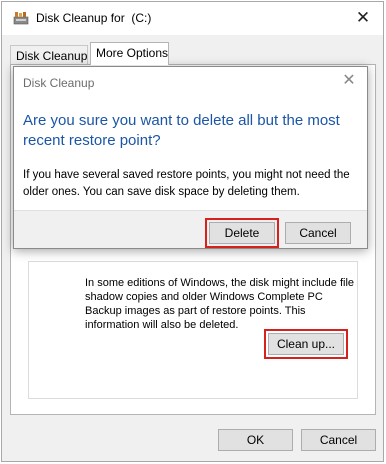  What do you see at coordinates (129, 53) in the screenshot?
I see `tab-more-options: More Options` at bounding box center [129, 53].